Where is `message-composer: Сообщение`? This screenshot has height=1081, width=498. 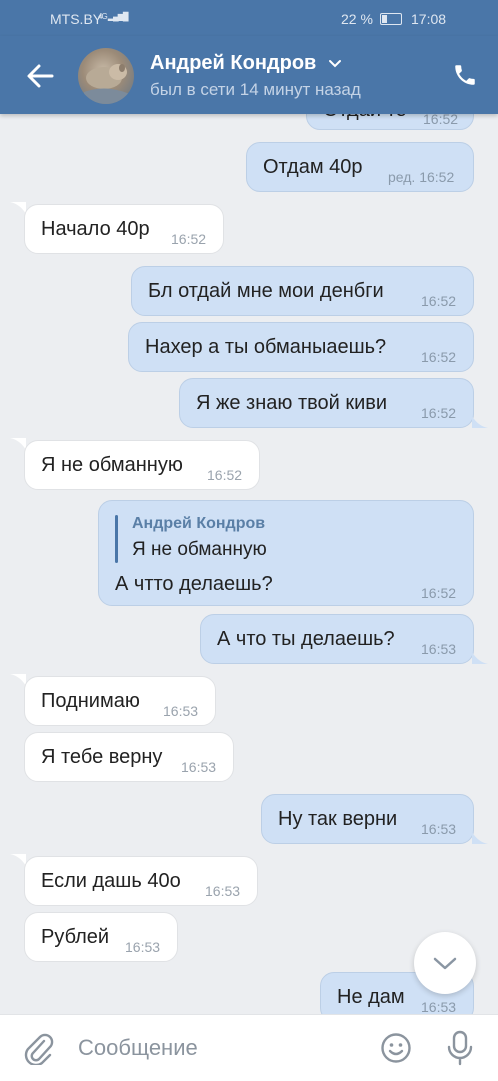
message-composer: Сообщение is located at coordinates (249, 1047).